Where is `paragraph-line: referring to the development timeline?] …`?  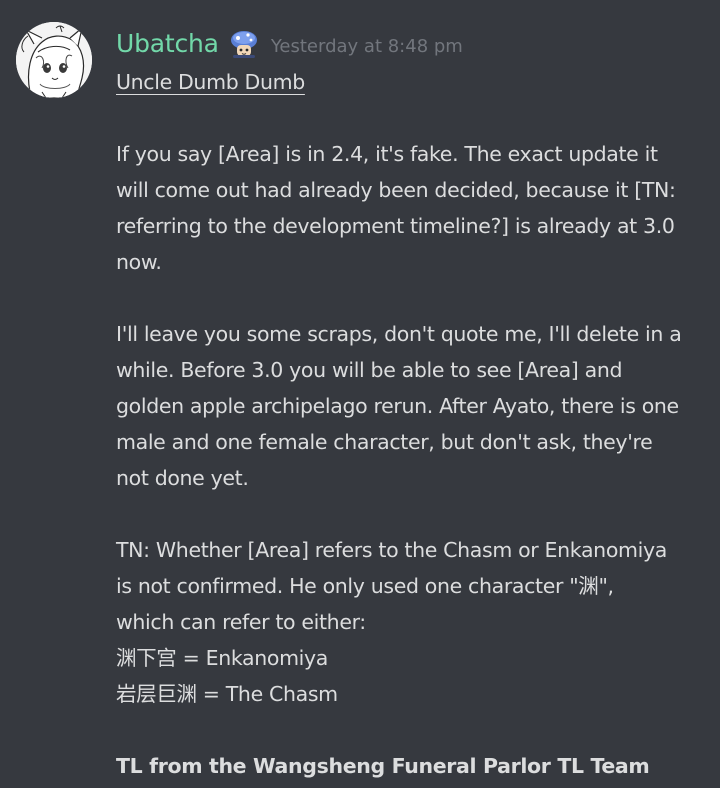
paragraph-line: referring to the development timeline?] … is located at coordinates (395, 226).